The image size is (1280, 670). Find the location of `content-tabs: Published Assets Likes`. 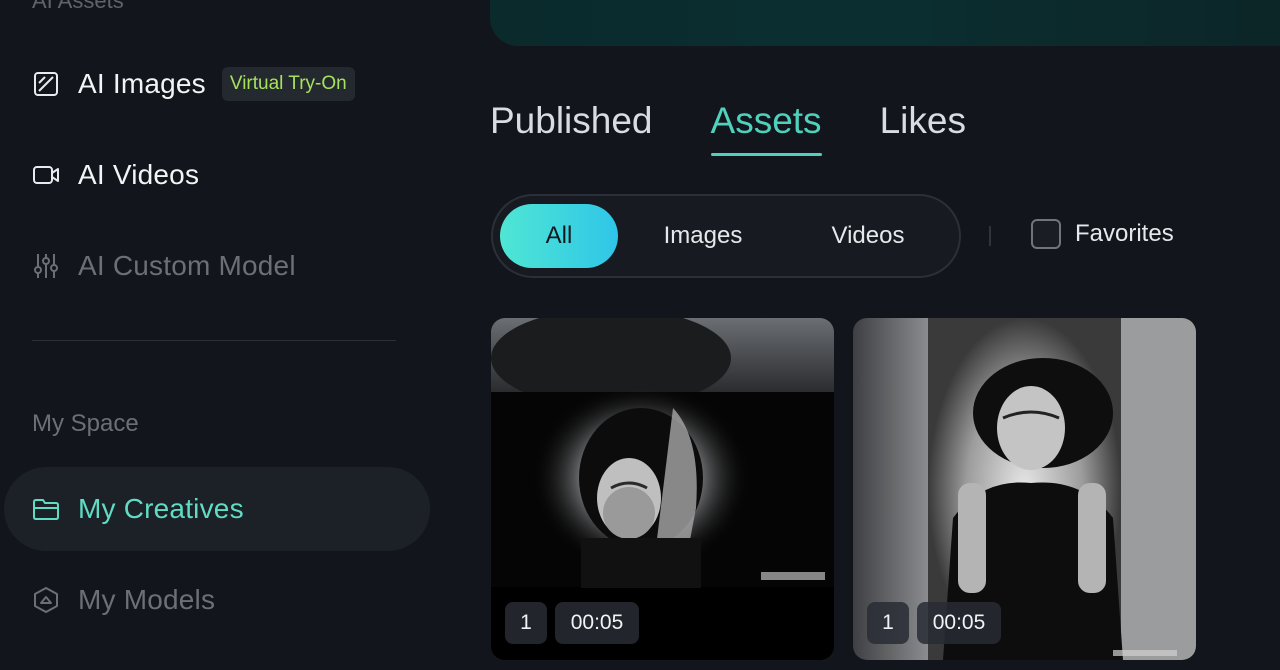

content-tabs: Published Assets Likes is located at coordinates (757, 128).